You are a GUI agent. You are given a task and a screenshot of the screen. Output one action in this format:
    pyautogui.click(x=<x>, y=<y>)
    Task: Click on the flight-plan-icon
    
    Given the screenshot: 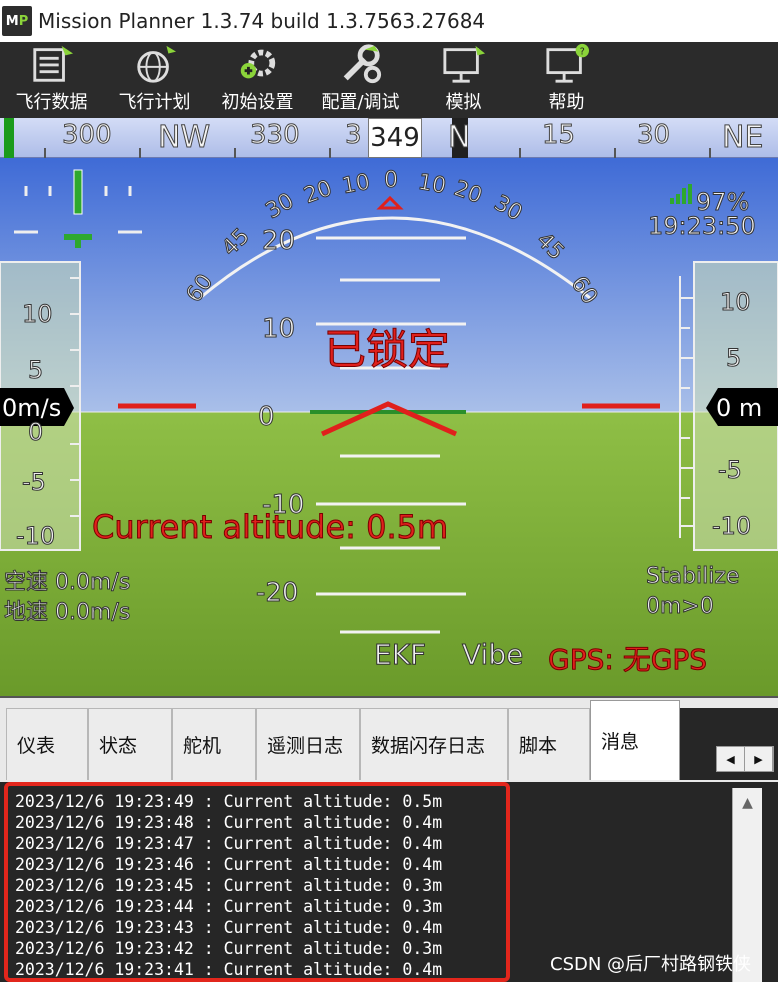 What is the action you would take?
    pyautogui.click(x=156, y=64)
    